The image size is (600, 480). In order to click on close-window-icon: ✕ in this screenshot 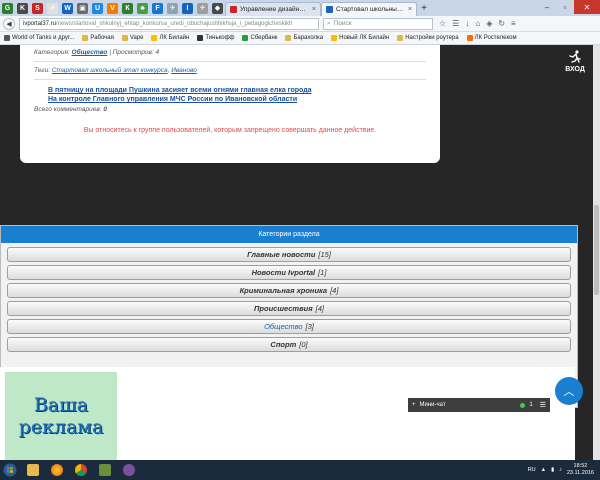, I will do `click(587, 7)`.